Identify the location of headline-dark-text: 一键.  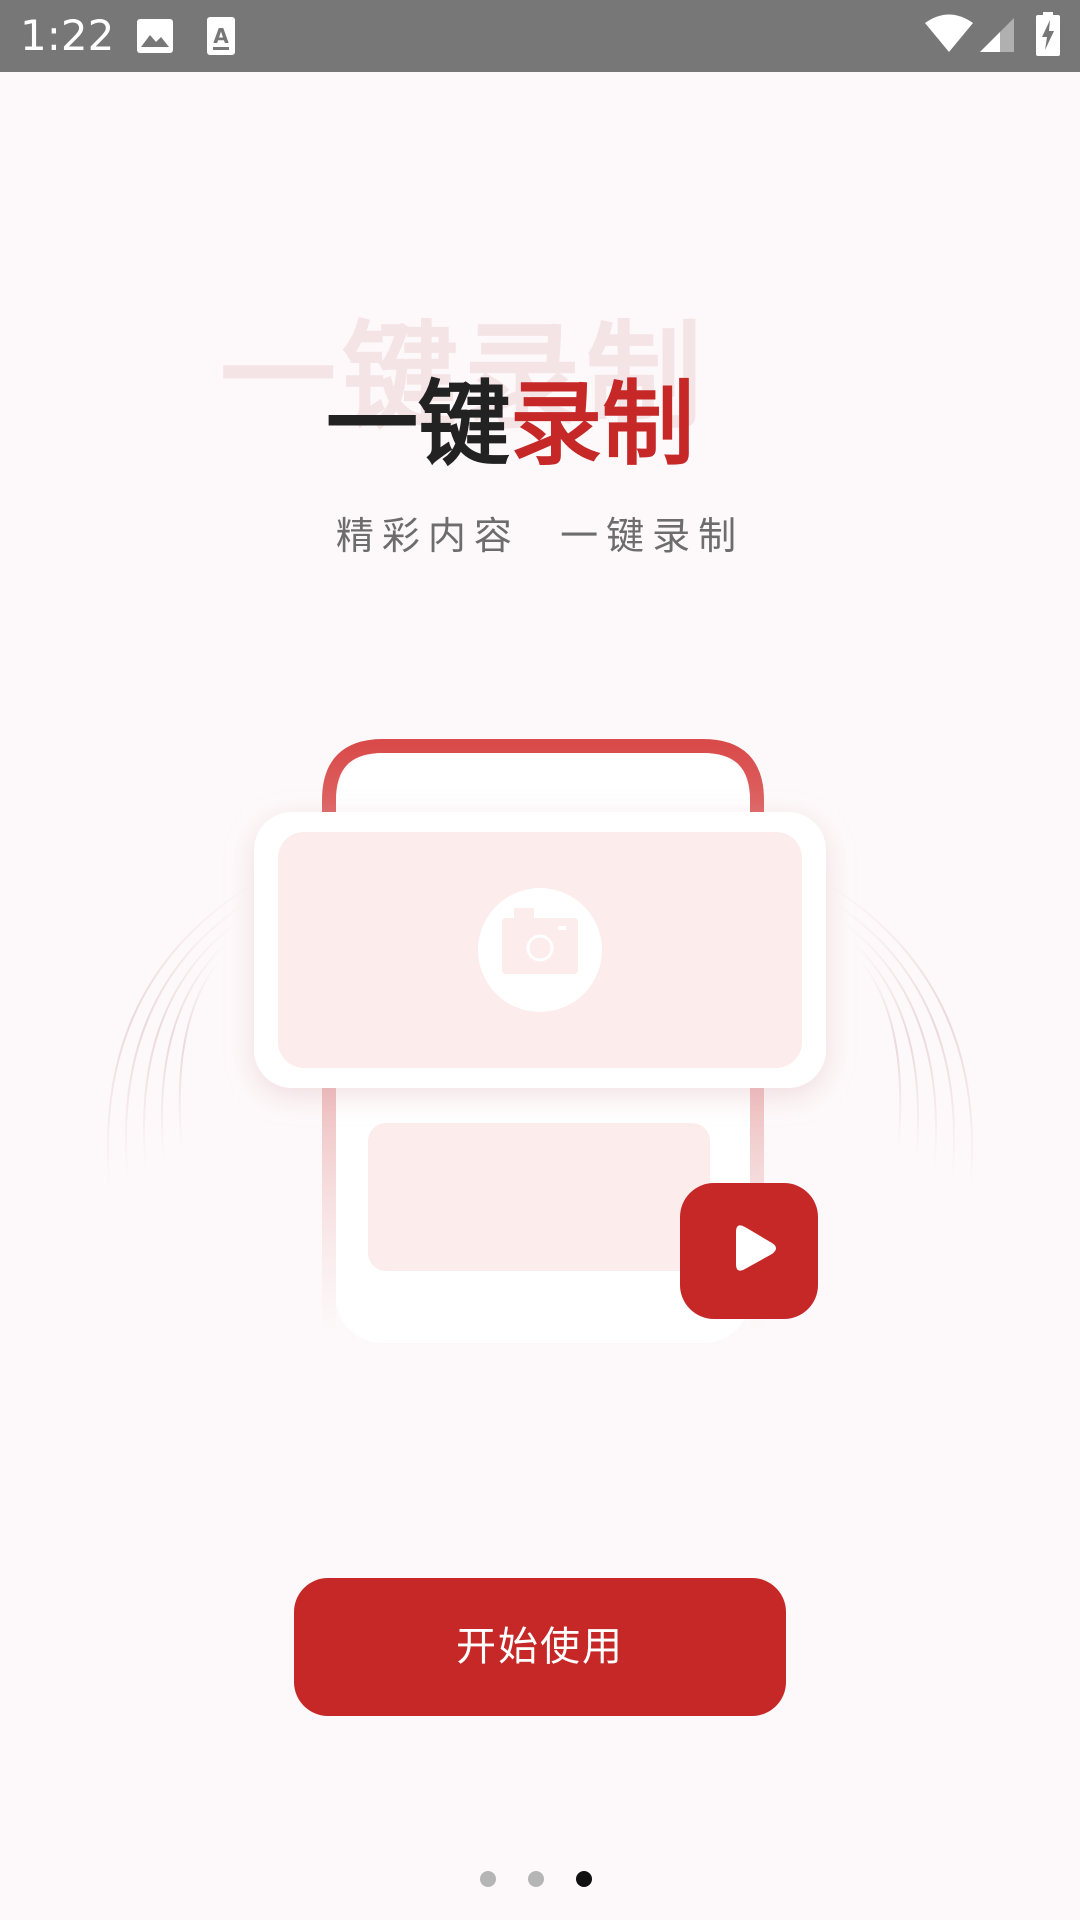
(418, 424).